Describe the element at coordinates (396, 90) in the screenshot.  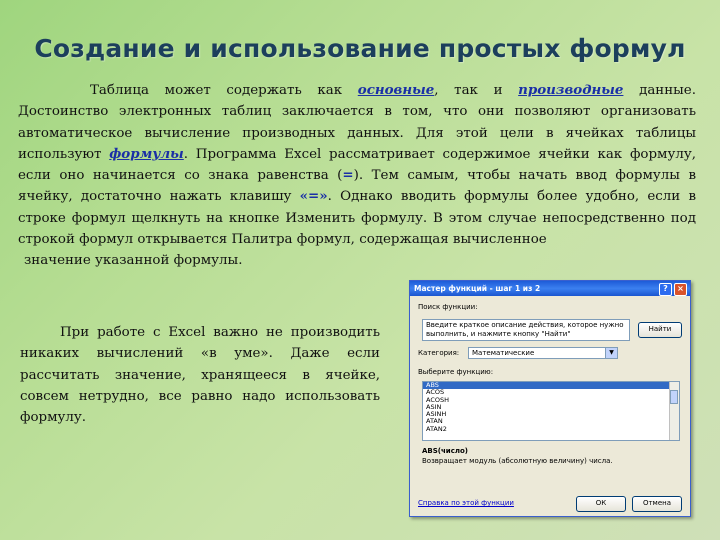
I see `term-basic: основные` at that location.